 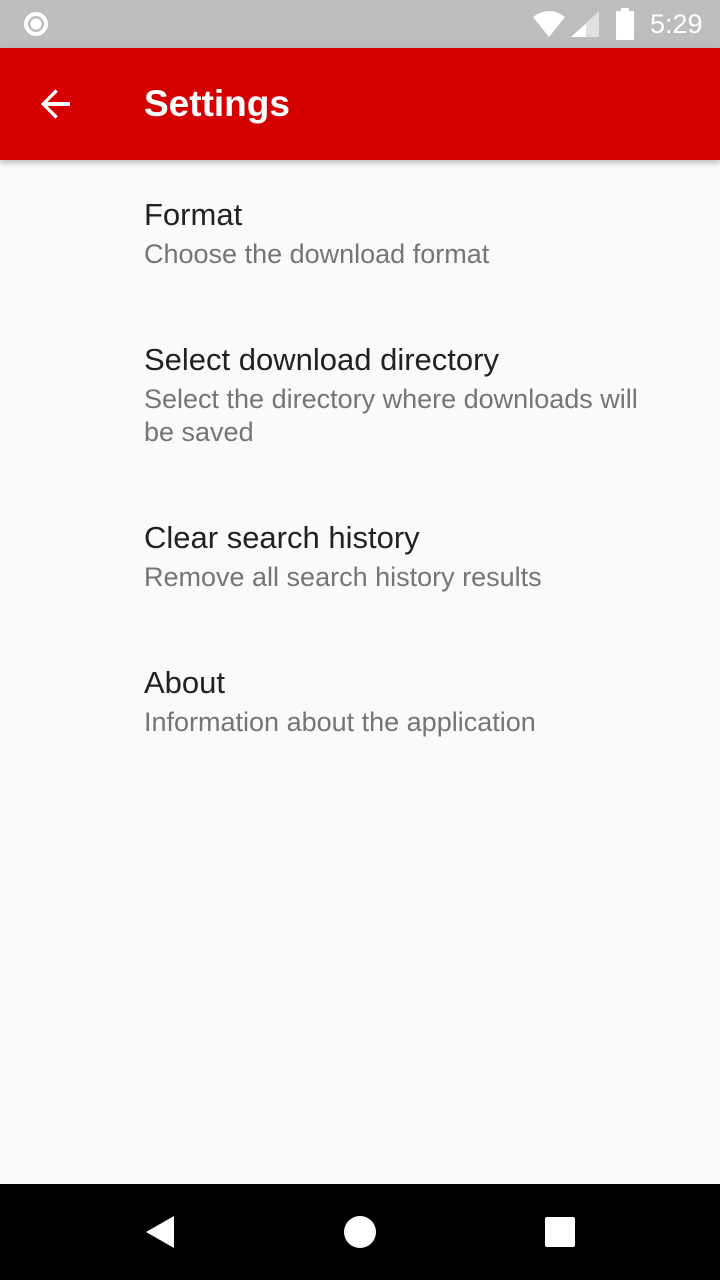 What do you see at coordinates (317, 254) in the screenshot?
I see `pref-summary: Choose the download format` at bounding box center [317, 254].